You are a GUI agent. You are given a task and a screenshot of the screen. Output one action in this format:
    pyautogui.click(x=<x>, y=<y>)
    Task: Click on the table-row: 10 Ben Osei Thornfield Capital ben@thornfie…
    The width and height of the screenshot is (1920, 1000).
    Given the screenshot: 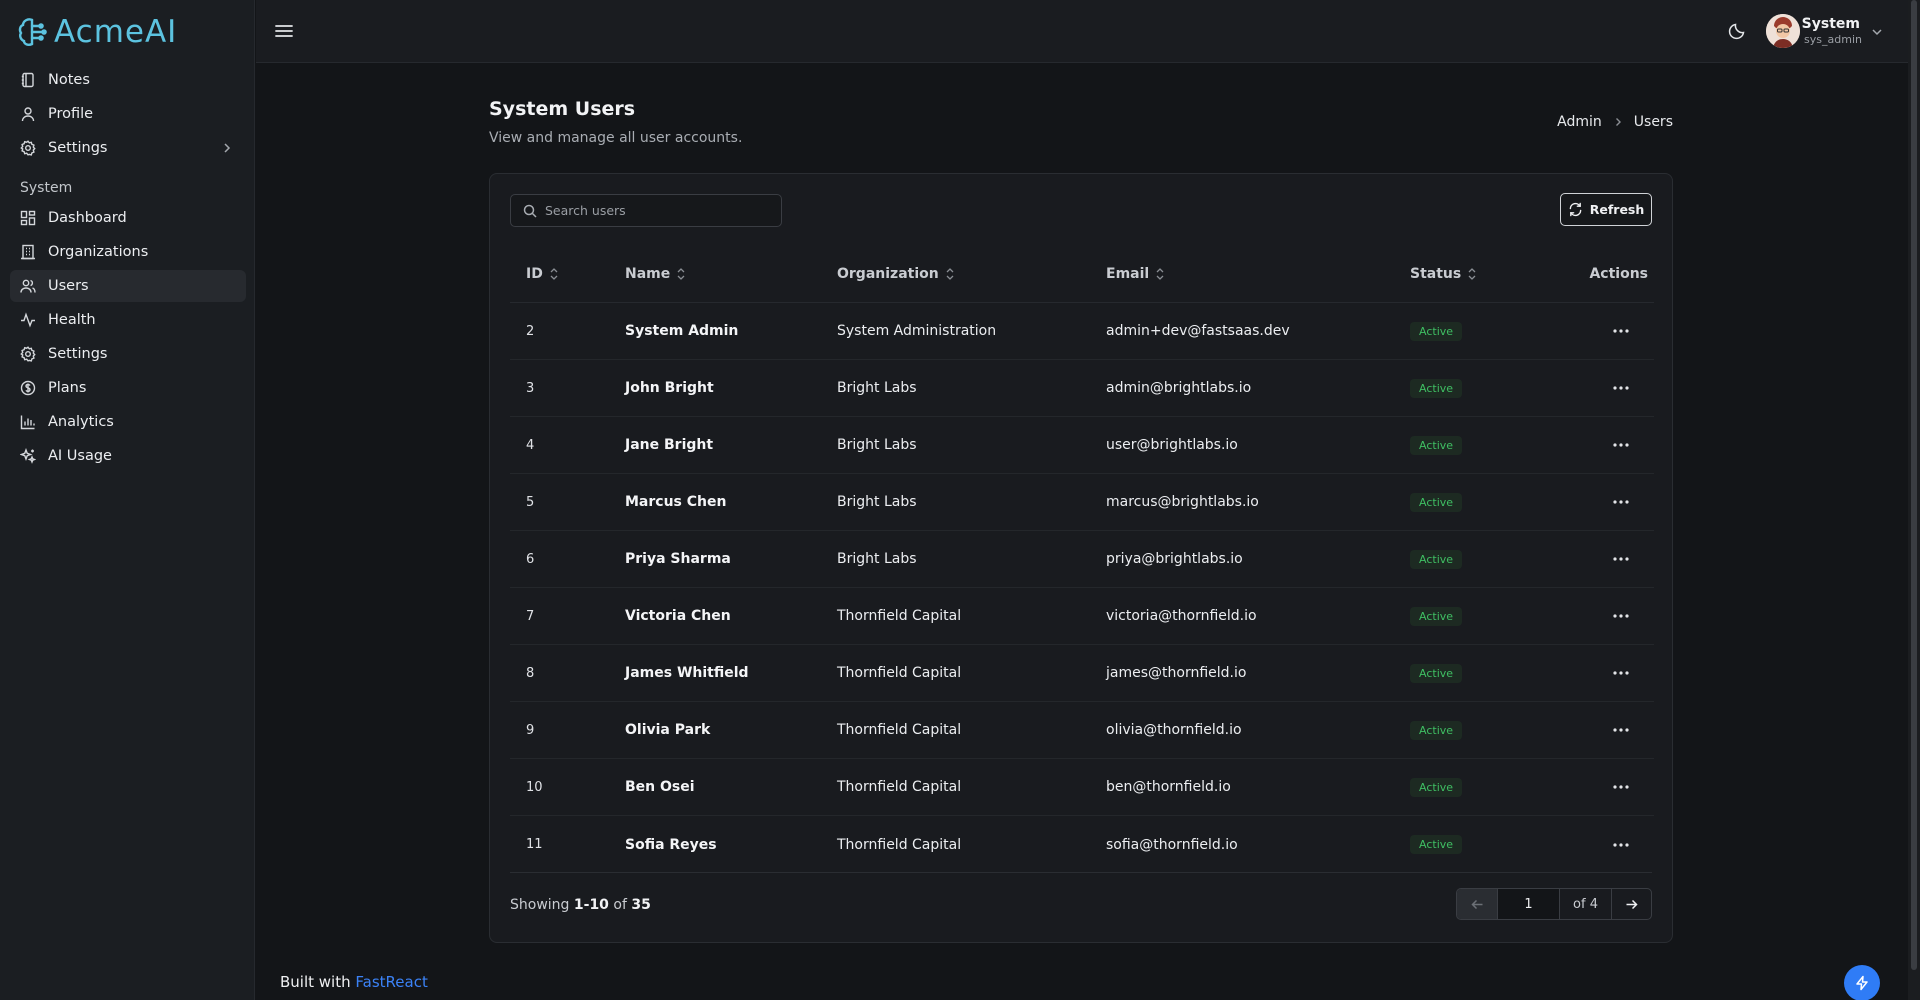 What is the action you would take?
    pyautogui.click(x=1082, y=787)
    